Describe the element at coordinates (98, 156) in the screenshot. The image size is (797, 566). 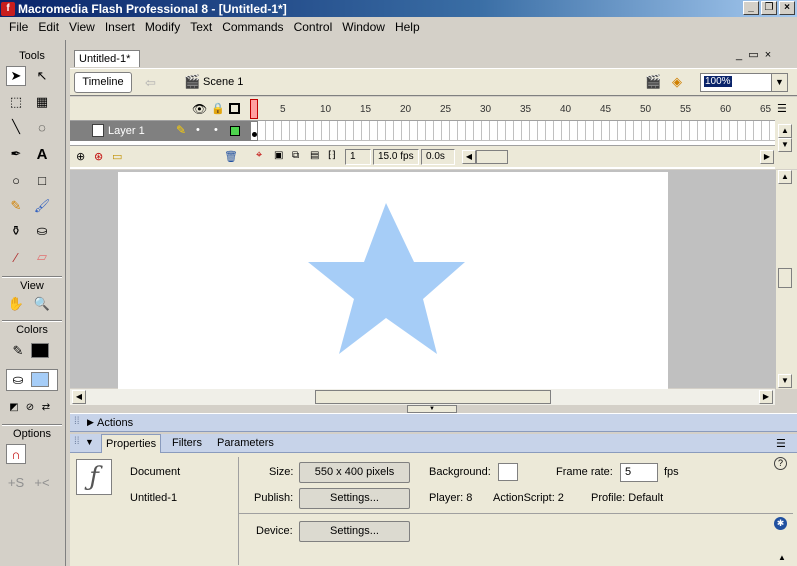
I see `add-motion-guide-icon: ⊛` at that location.